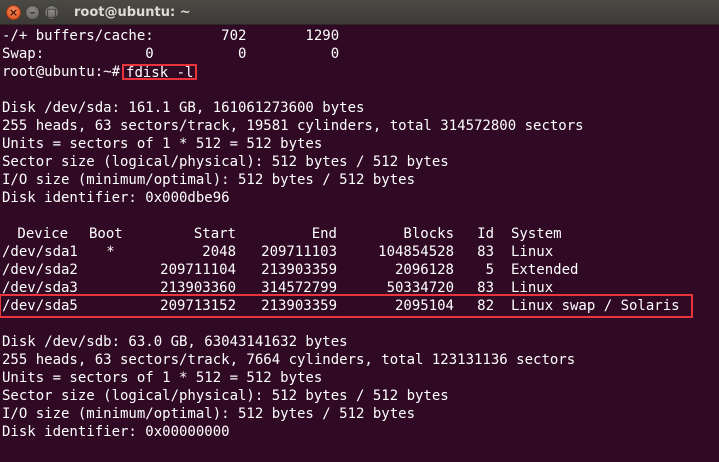 The height and width of the screenshot is (462, 719). What do you see at coordinates (219, 252) in the screenshot?
I see `partition-start: 2048` at bounding box center [219, 252].